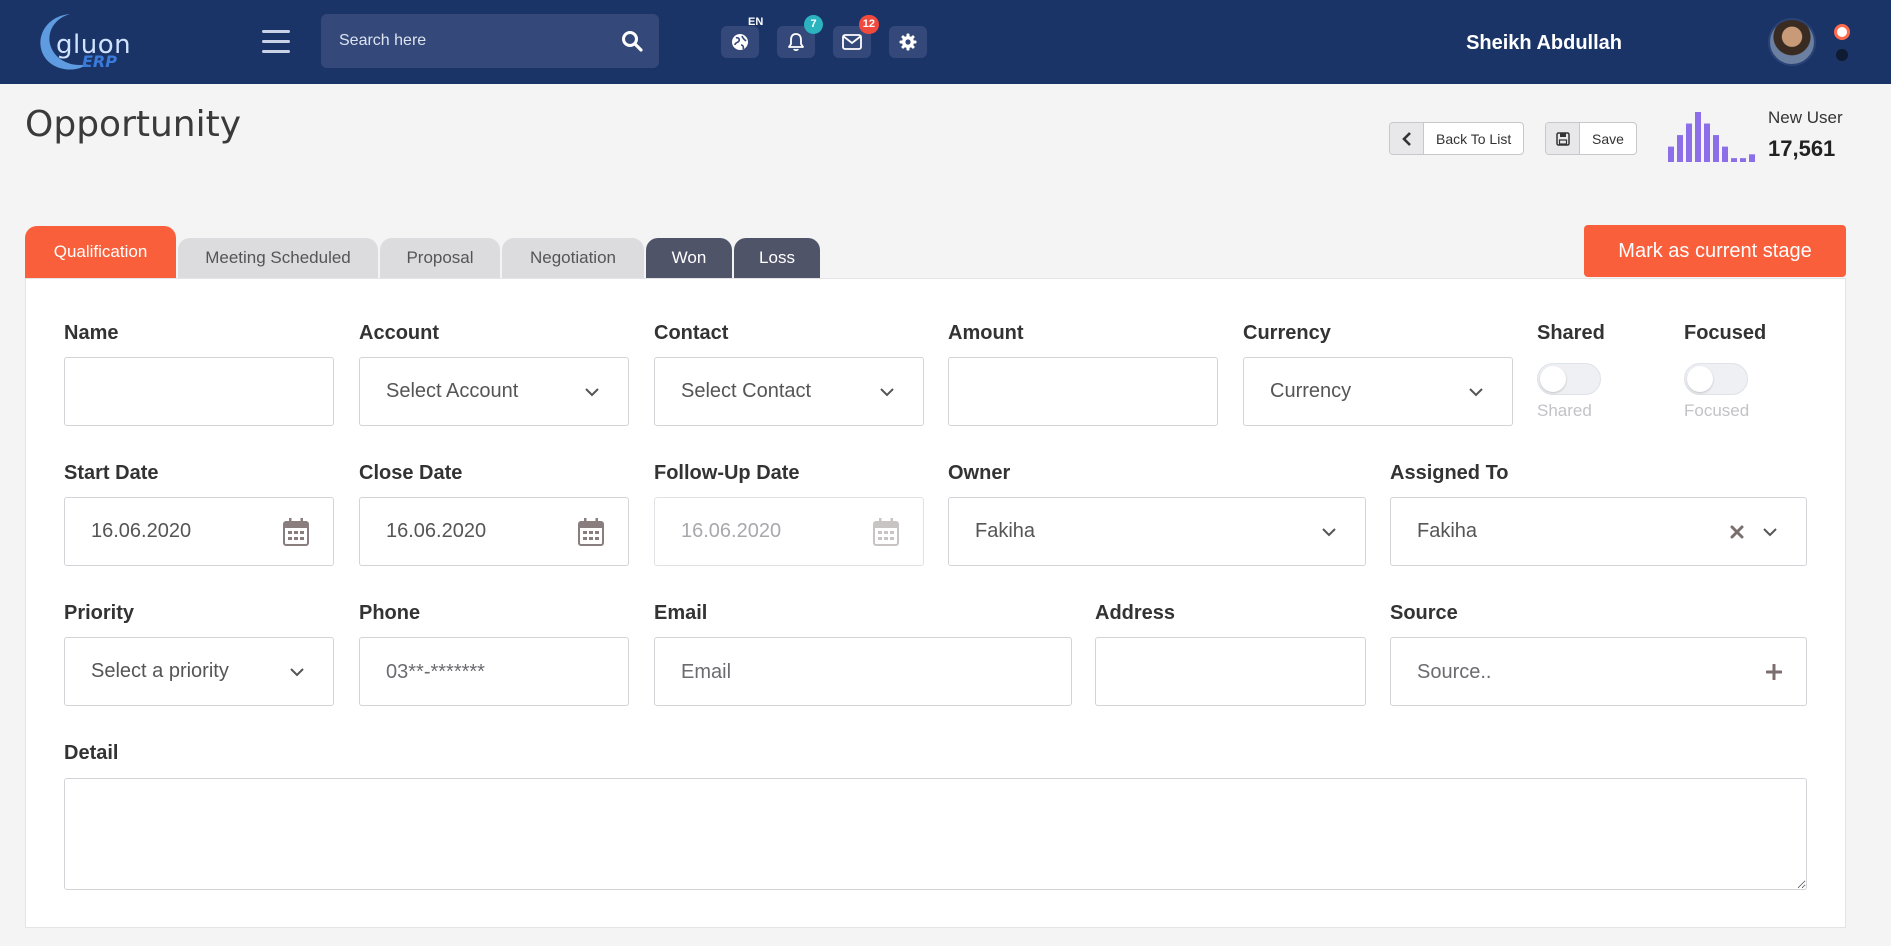 The height and width of the screenshot is (946, 1891). I want to click on source-label: Source, so click(1424, 613).